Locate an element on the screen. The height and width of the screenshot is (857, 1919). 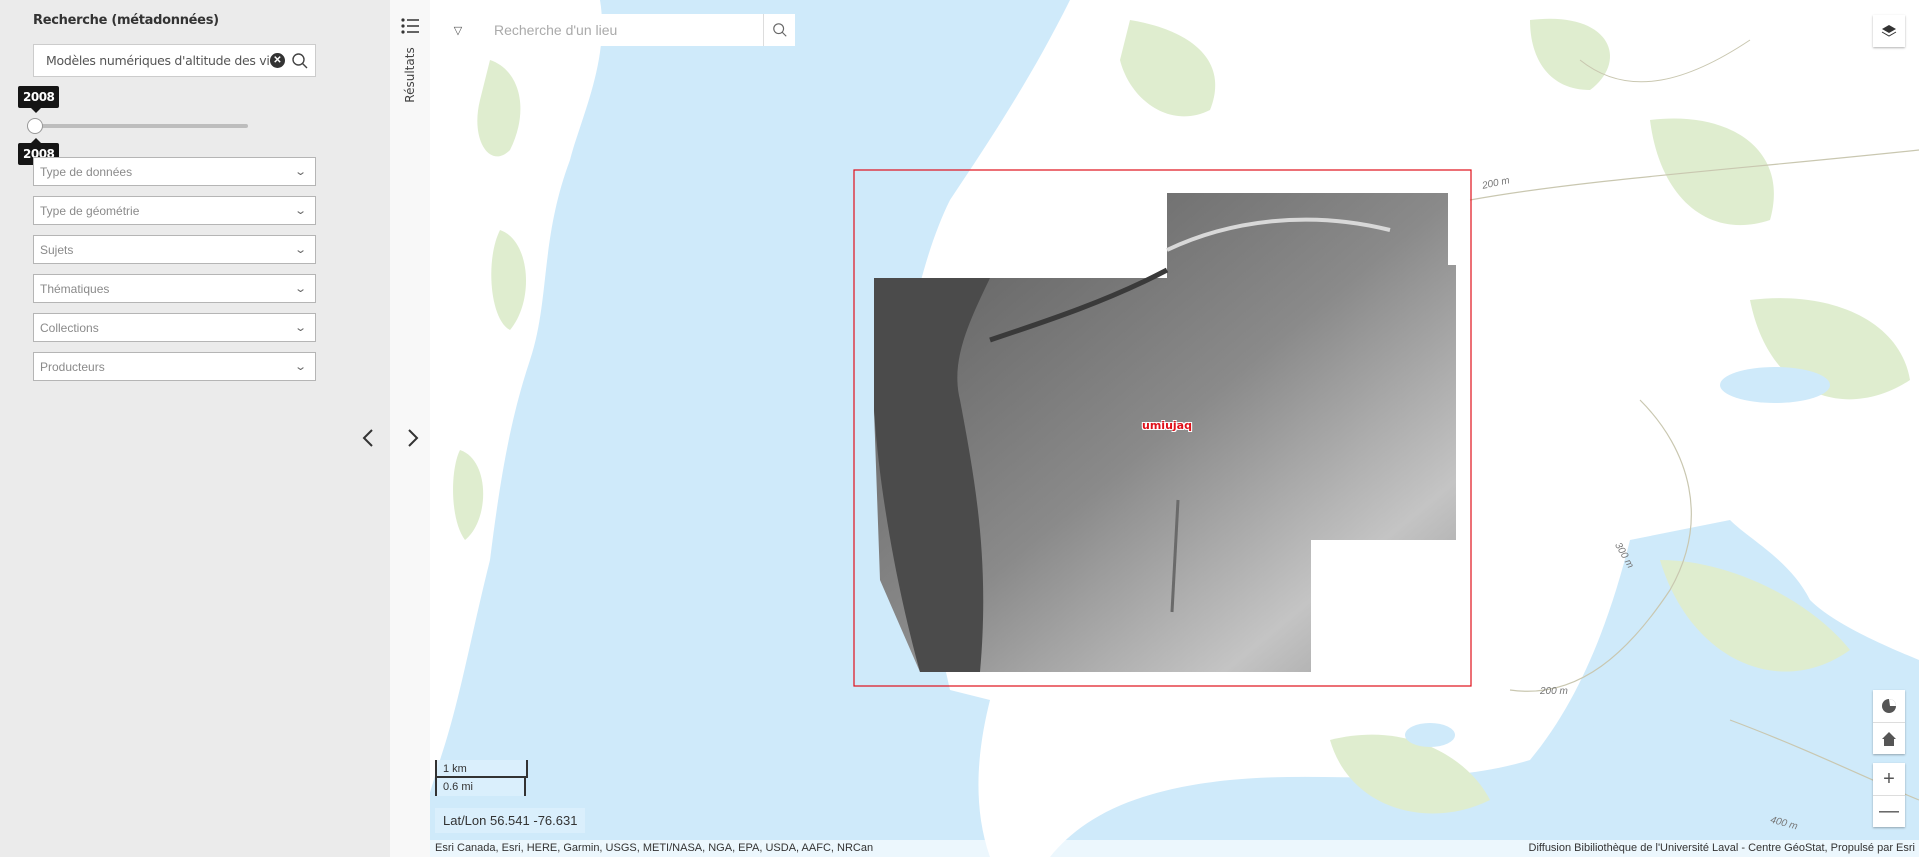
filter-label: Type de données is located at coordinates (86, 171).